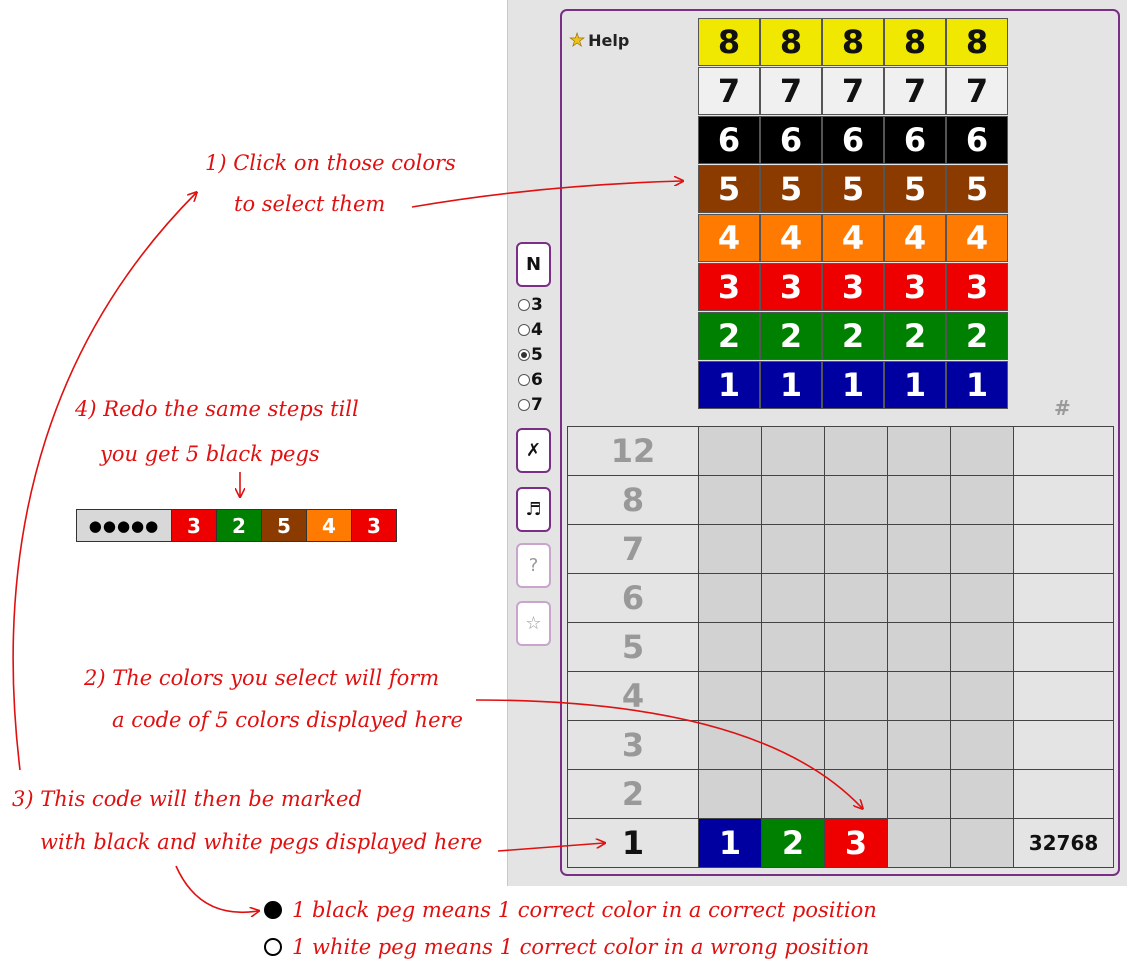  What do you see at coordinates (546, 194) in the screenshot?
I see `arrow-step1` at bounding box center [546, 194].